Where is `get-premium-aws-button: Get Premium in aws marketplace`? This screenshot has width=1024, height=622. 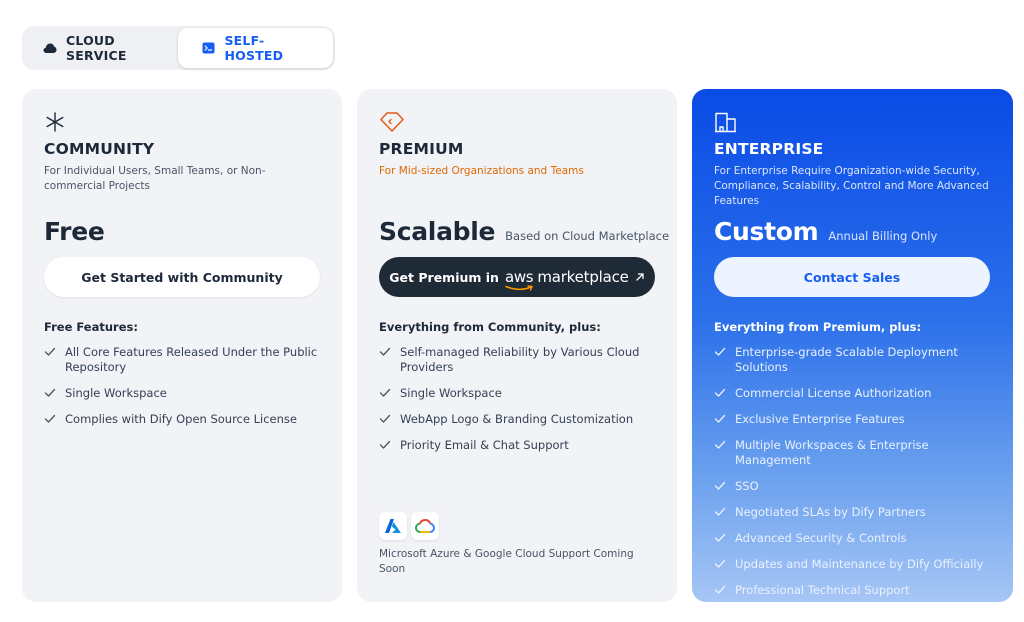
get-premium-aws-button: Get Premium in aws marketplace is located at coordinates (517, 277).